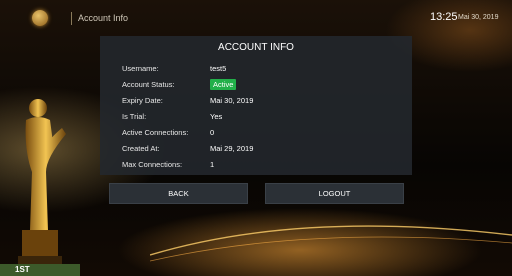 The height and width of the screenshot is (276, 512). I want to click on logout-button: LOGOUT, so click(334, 193).